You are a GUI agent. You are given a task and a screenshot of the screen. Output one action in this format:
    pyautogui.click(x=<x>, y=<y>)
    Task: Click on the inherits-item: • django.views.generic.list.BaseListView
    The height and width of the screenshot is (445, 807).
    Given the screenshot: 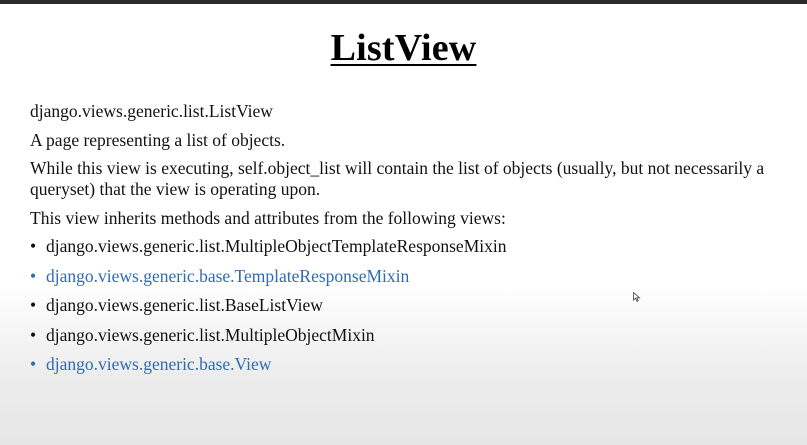 What is the action you would take?
    pyautogui.click(x=268, y=309)
    